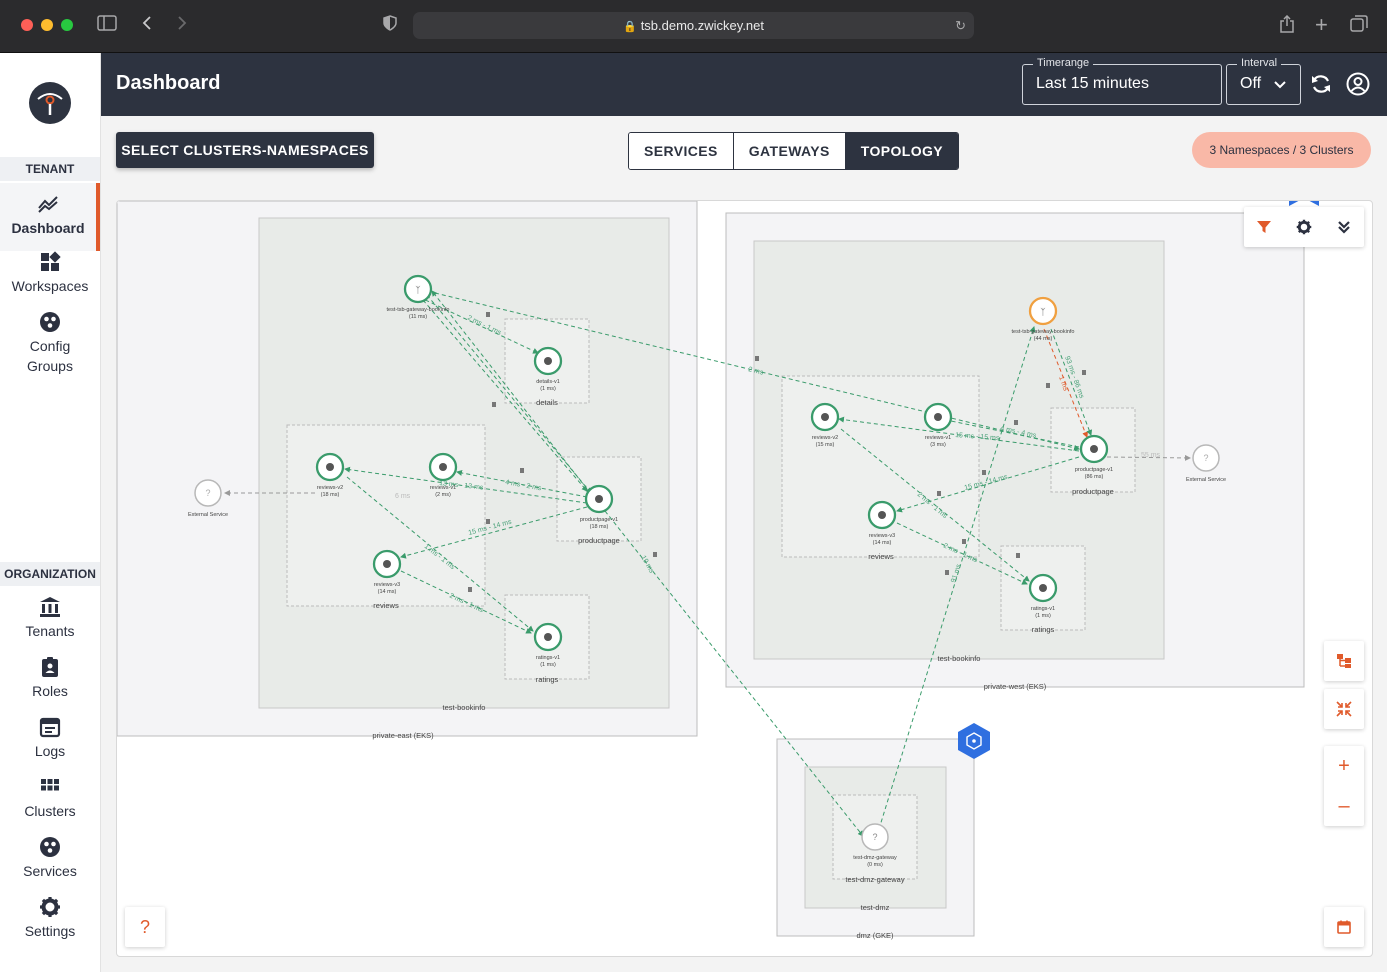  I want to click on timerange-label: Timerange, so click(1063, 63).